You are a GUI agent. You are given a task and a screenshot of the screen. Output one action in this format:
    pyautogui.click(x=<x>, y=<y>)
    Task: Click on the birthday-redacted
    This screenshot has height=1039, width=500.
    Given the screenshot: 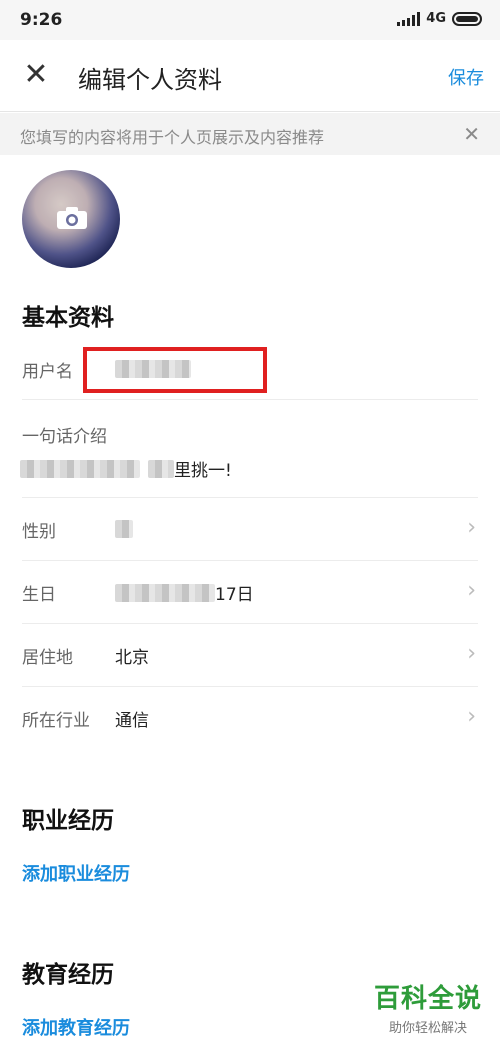 What is the action you would take?
    pyautogui.click(x=165, y=592)
    